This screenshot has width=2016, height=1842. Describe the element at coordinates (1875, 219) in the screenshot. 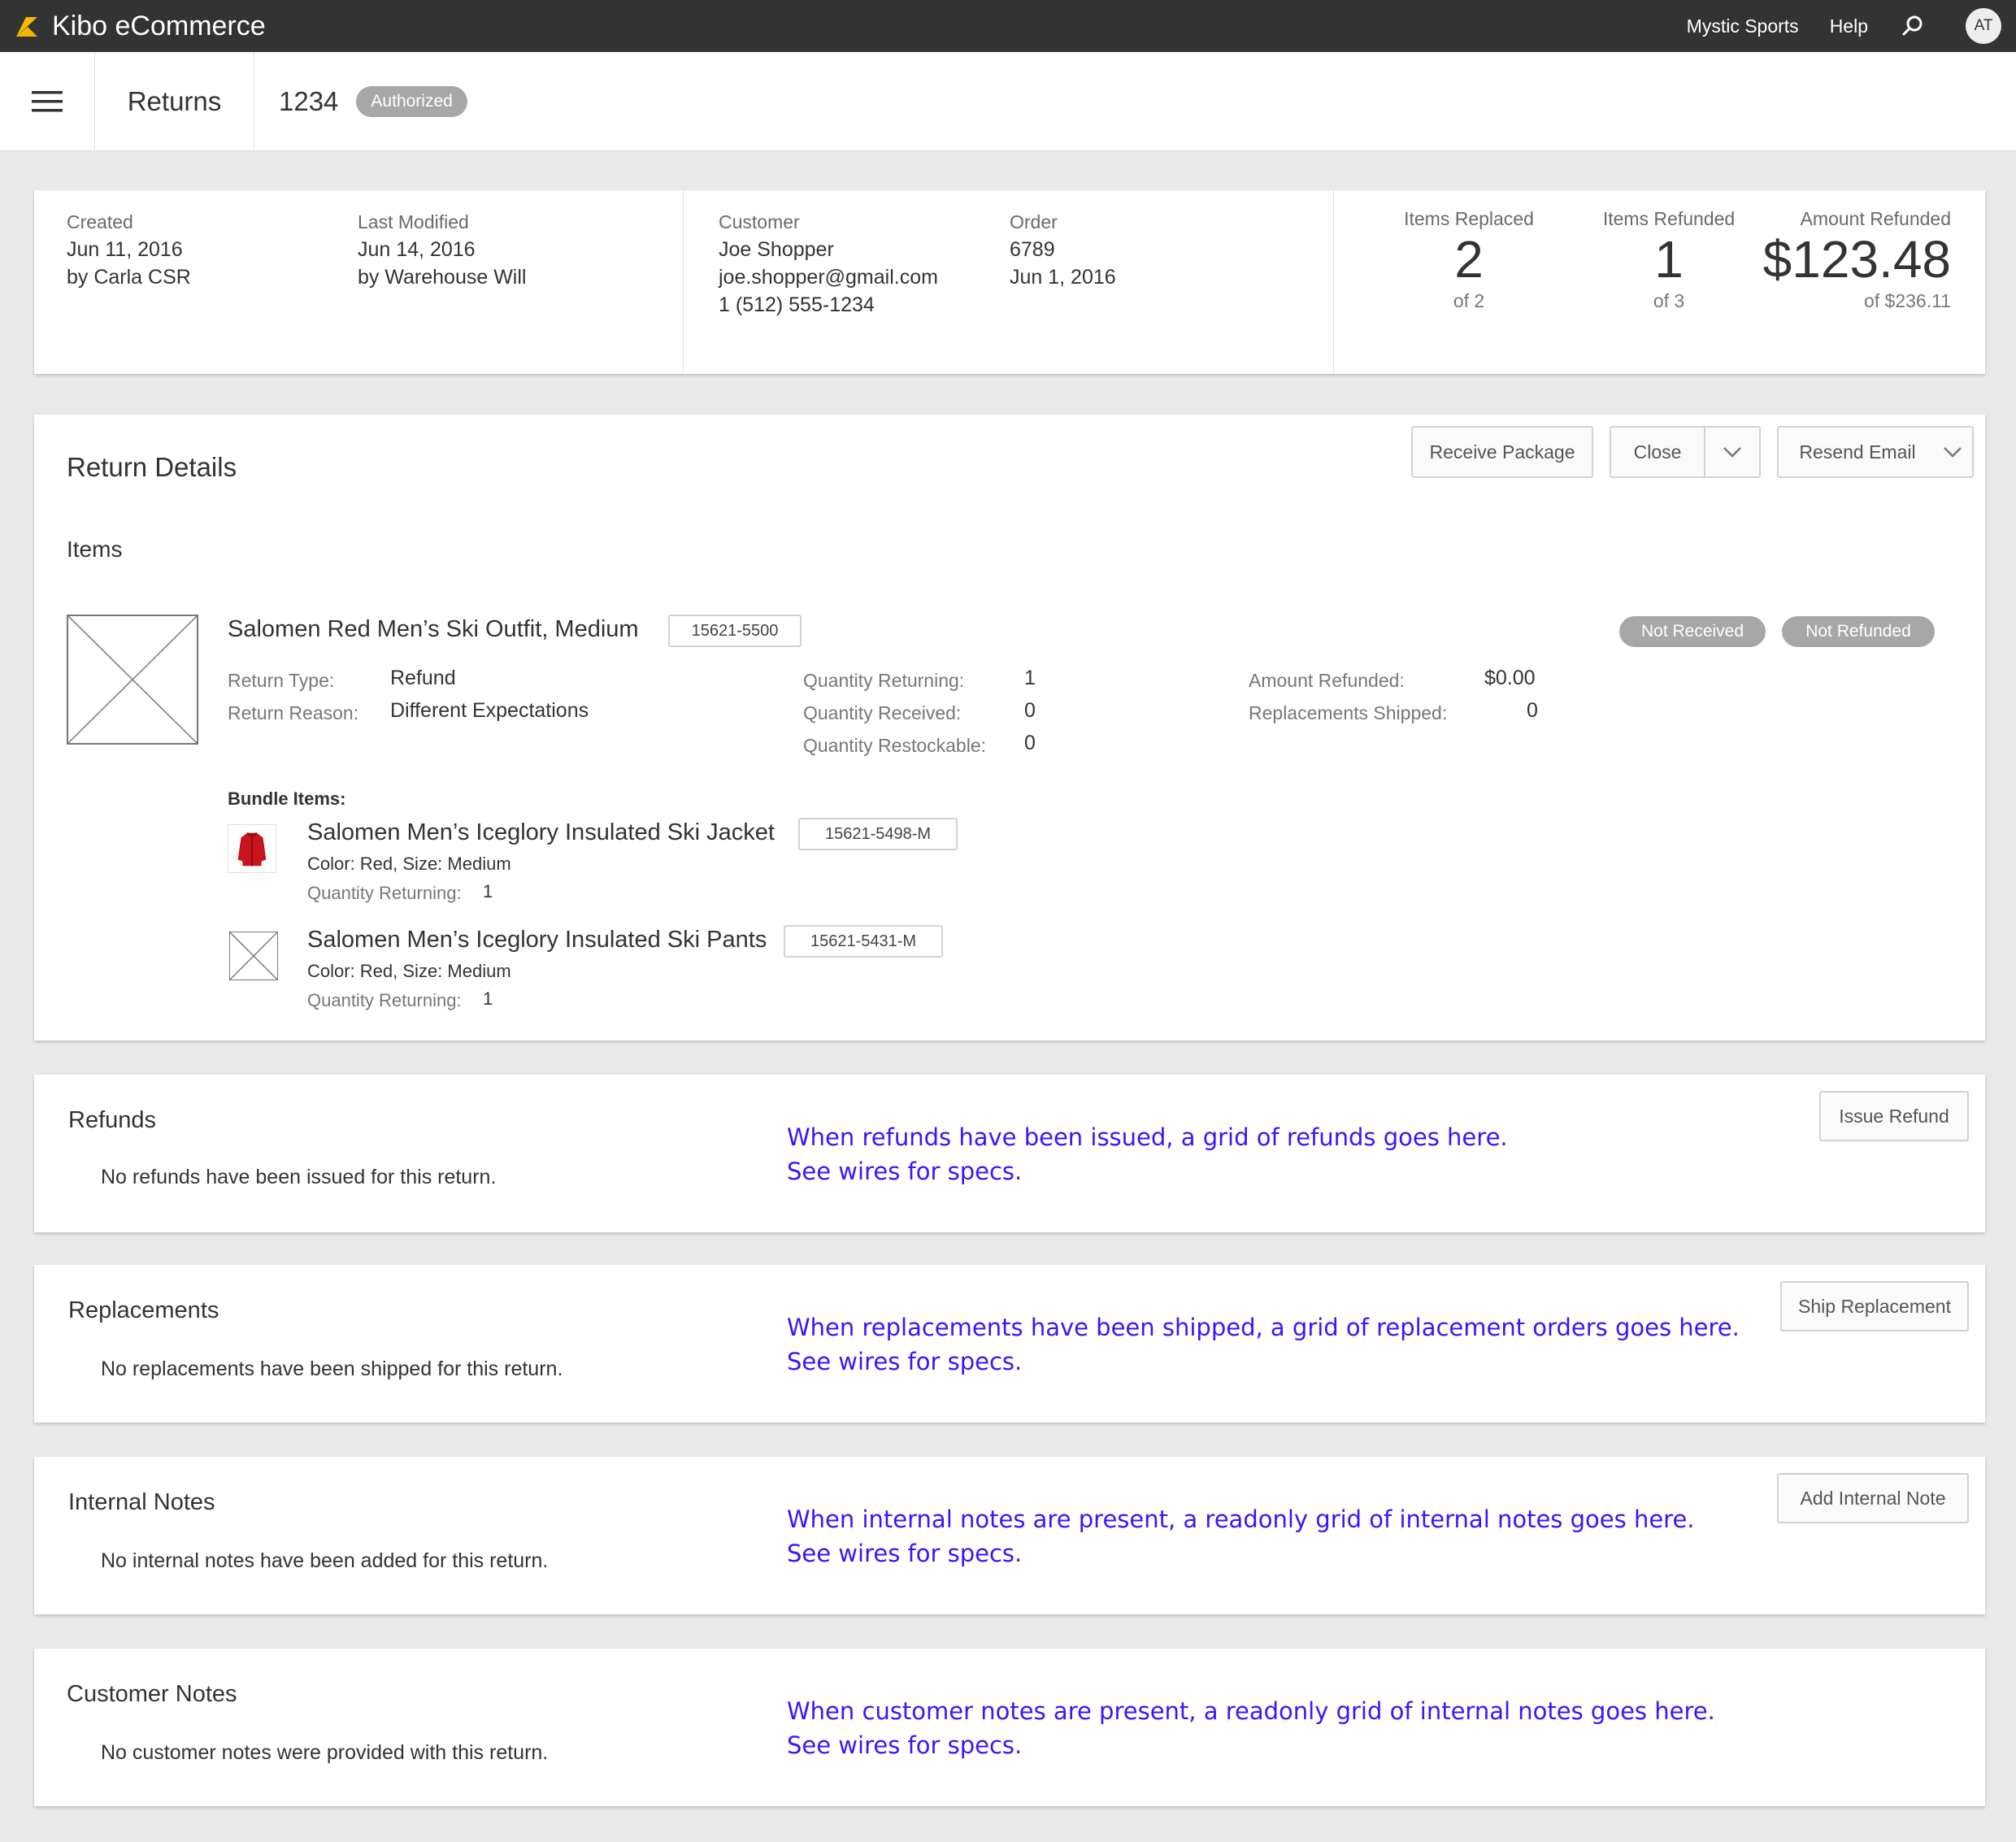

I see `amount-refunded-label: Amount Refunded` at that location.